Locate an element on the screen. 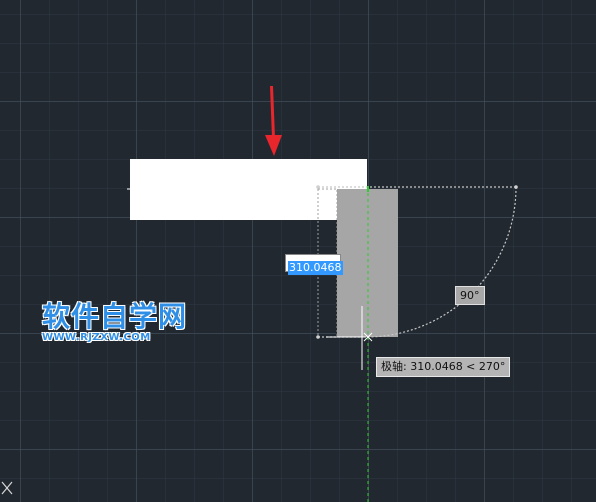 This screenshot has width=596, height=502. angle-tooltip: 90° is located at coordinates (470, 295).